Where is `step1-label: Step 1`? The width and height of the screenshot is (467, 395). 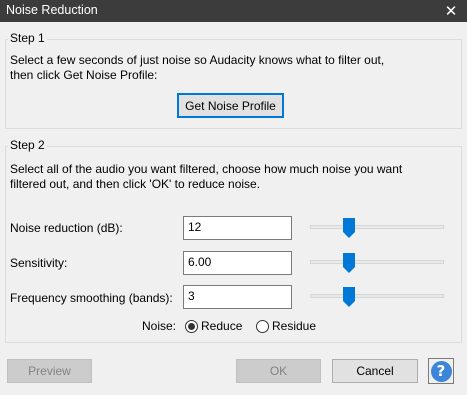
step1-label: Step 1 is located at coordinates (27, 38).